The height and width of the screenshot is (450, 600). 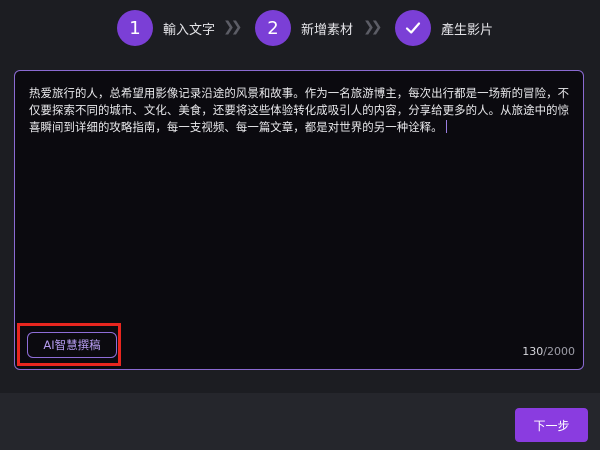 I want to click on step-1-number: 1, so click(x=135, y=28).